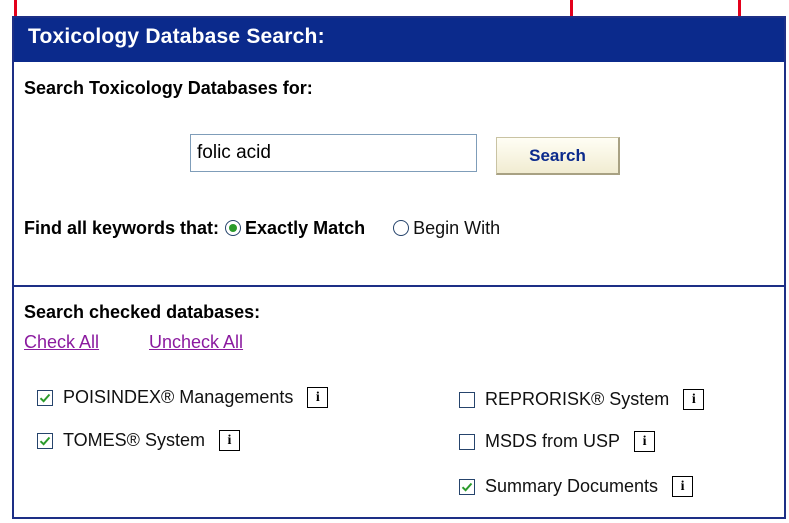  What do you see at coordinates (168, 88) in the screenshot?
I see `search-label: Search Toxicology Databases for:` at bounding box center [168, 88].